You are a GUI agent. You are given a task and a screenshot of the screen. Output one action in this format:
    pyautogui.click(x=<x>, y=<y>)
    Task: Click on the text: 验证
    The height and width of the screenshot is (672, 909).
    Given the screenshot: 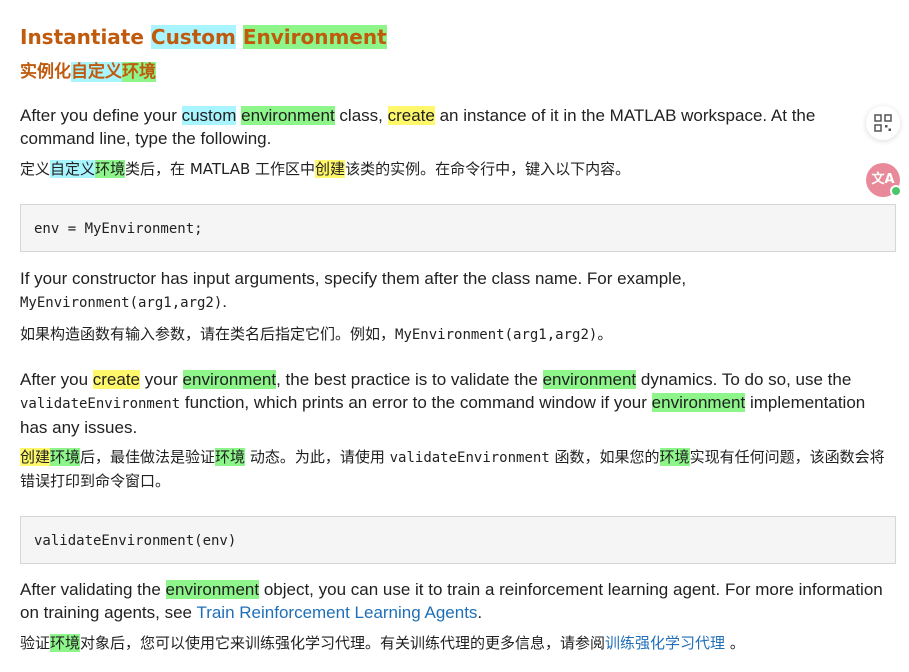 What is the action you would take?
    pyautogui.click(x=35, y=643)
    